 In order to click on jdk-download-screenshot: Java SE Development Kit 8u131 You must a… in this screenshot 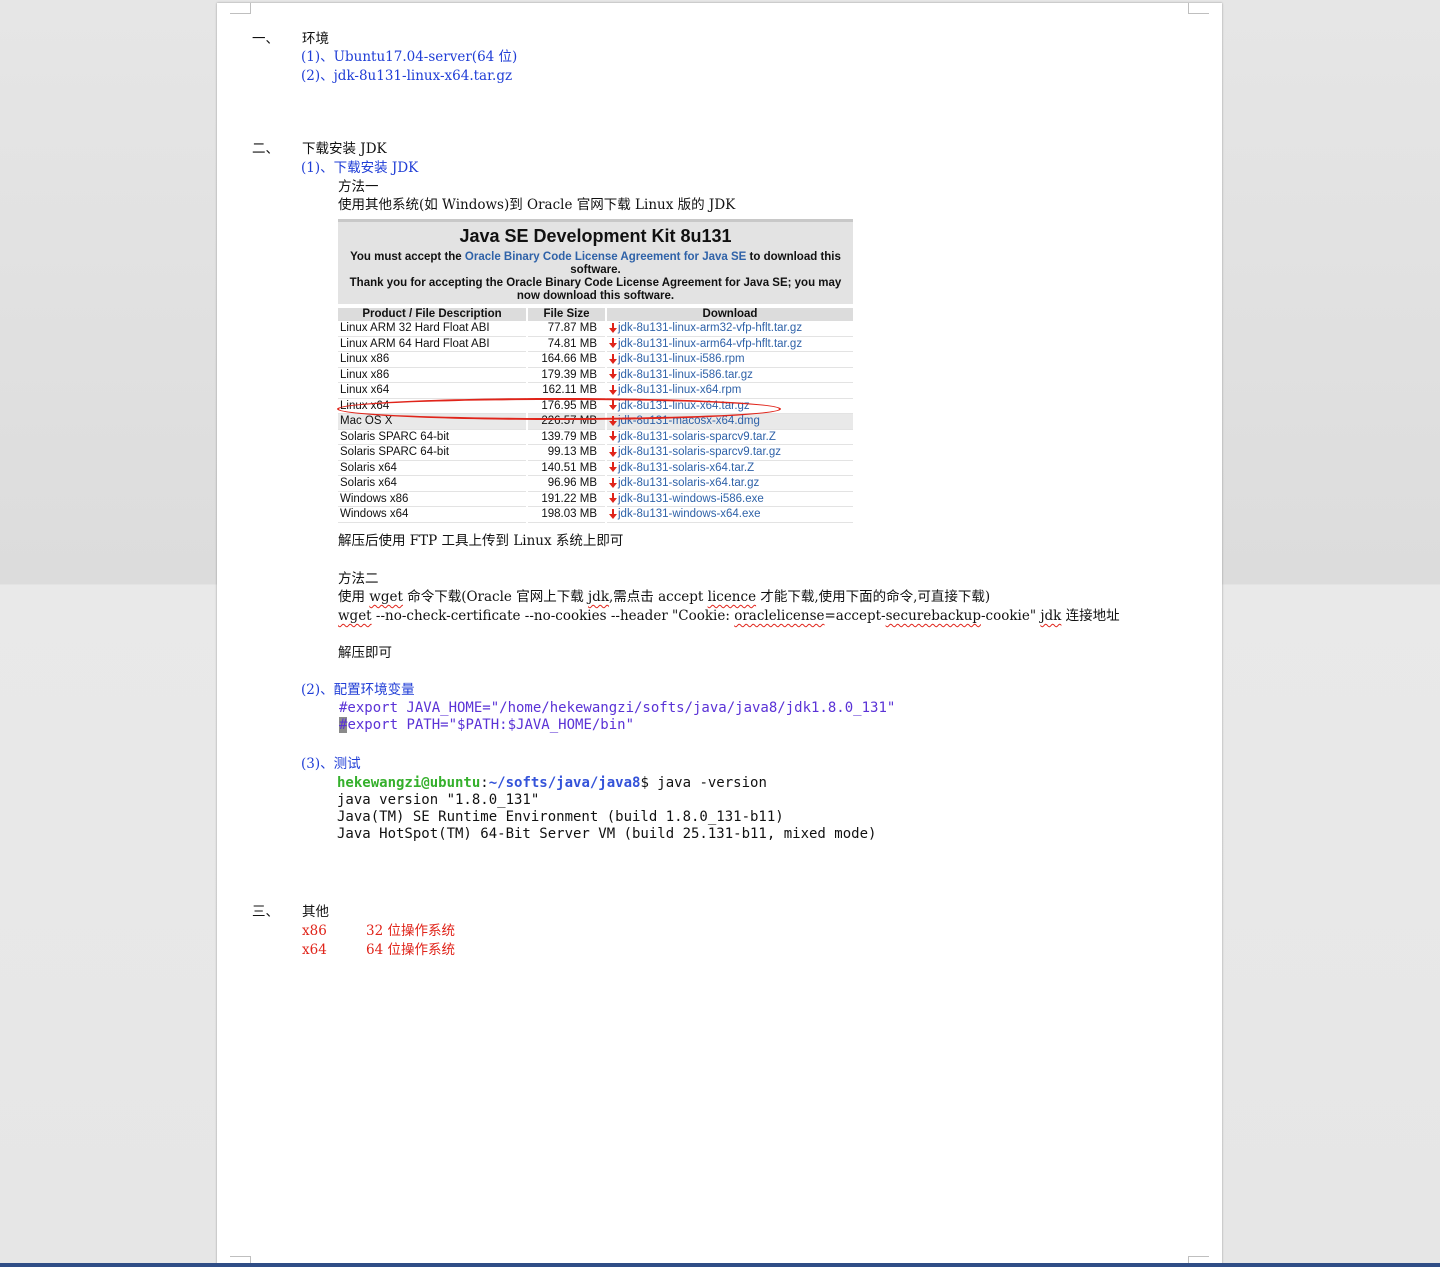, I will do `click(596, 371)`.